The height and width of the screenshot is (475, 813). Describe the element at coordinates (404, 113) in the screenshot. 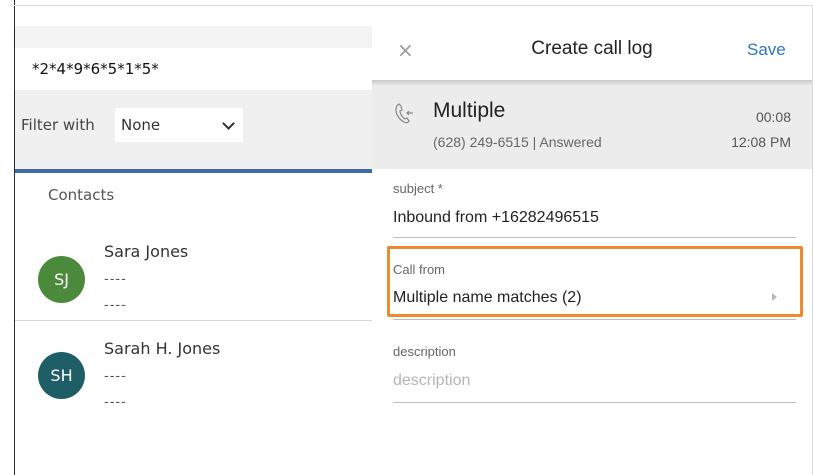

I see `incoming-call-icon` at that location.